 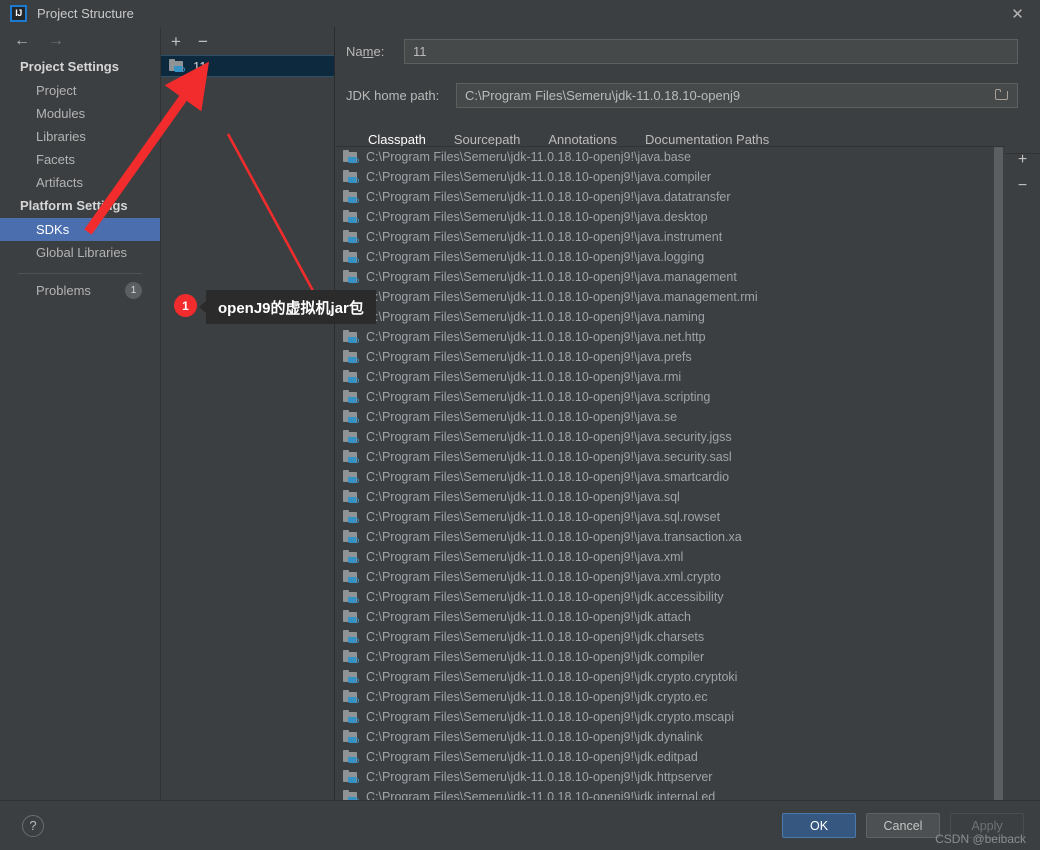 I want to click on remove-classpath-button: −, so click(x=1022, y=186).